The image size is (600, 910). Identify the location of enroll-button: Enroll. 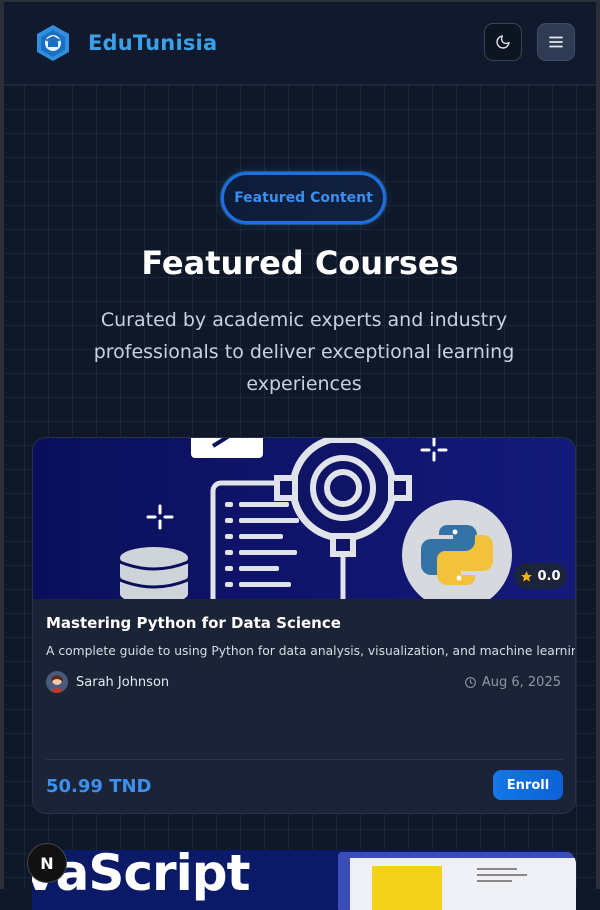
(528, 785).